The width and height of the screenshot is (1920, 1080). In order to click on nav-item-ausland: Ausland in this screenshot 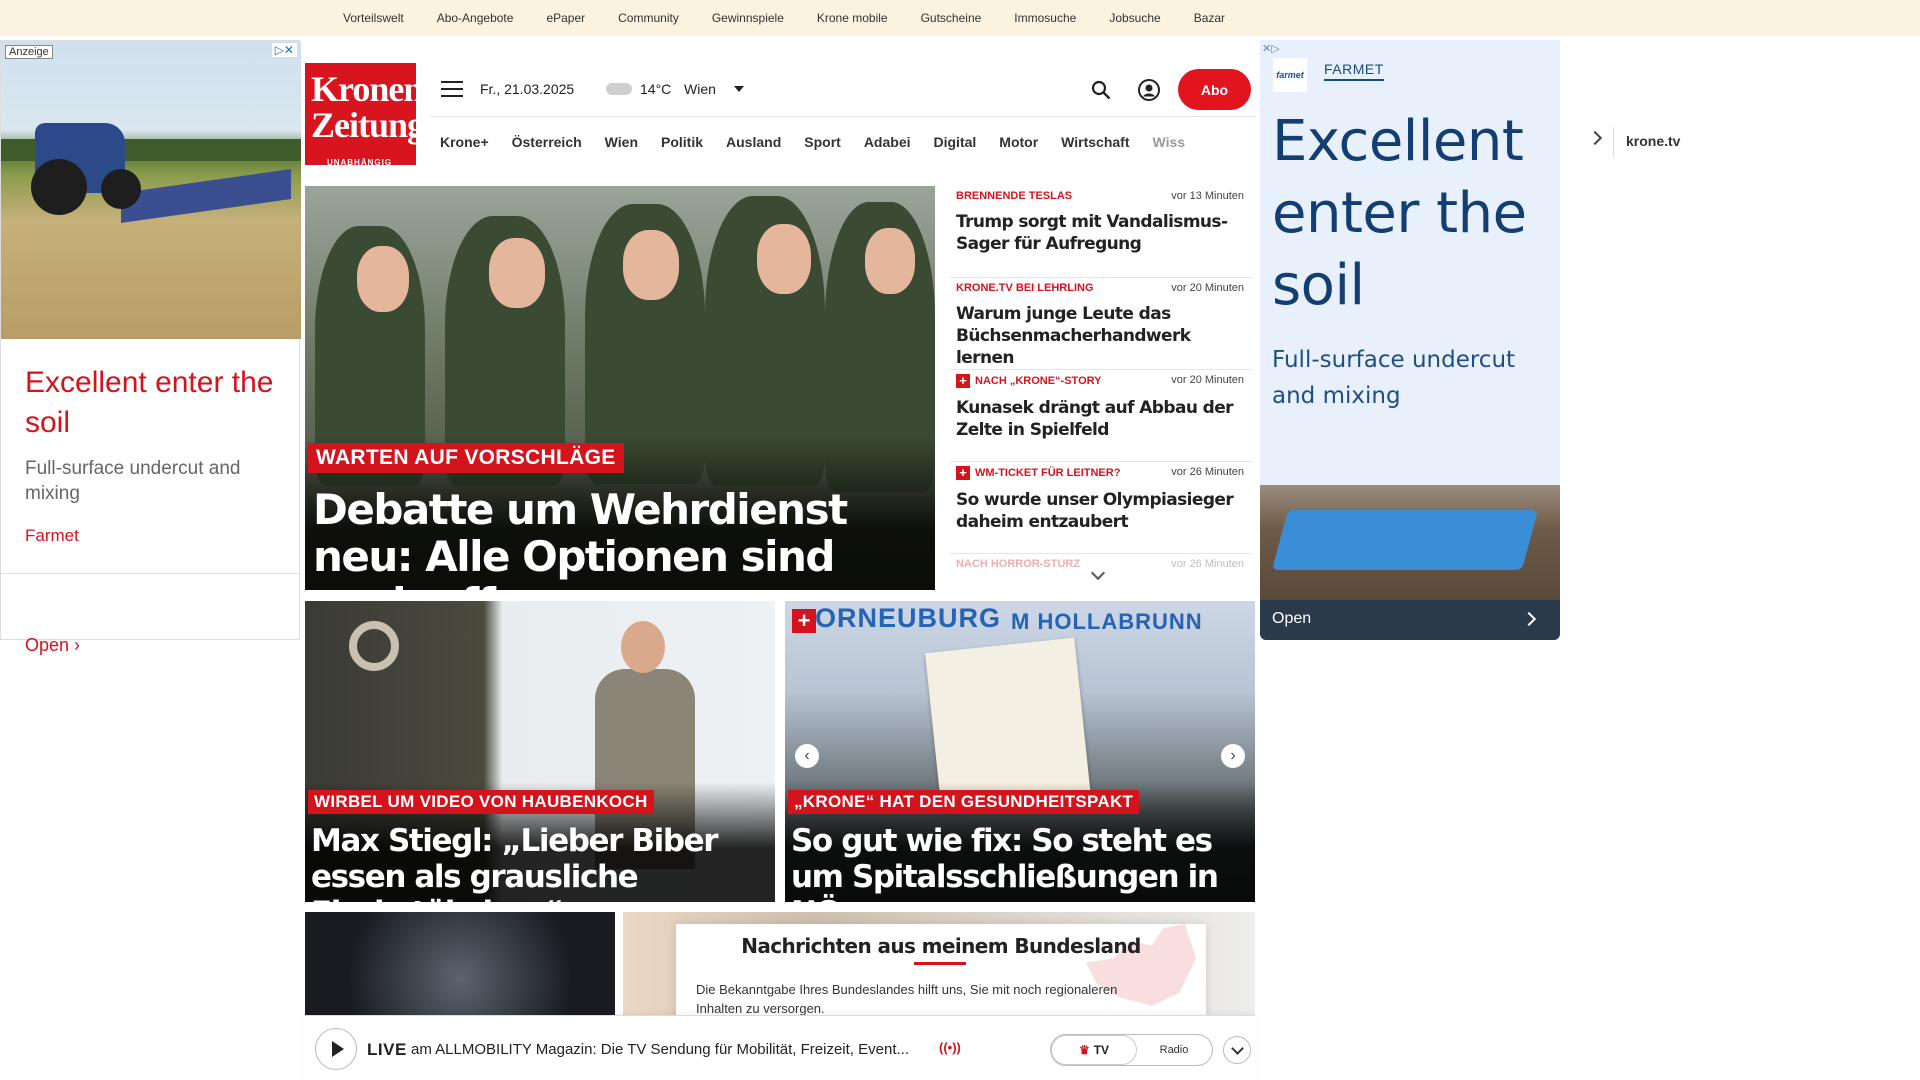, I will do `click(753, 142)`.